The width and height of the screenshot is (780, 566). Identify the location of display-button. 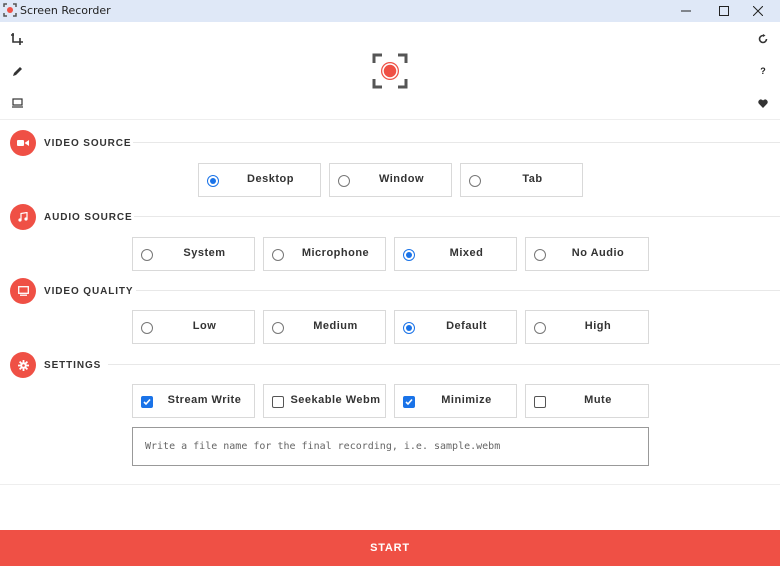
(17, 103).